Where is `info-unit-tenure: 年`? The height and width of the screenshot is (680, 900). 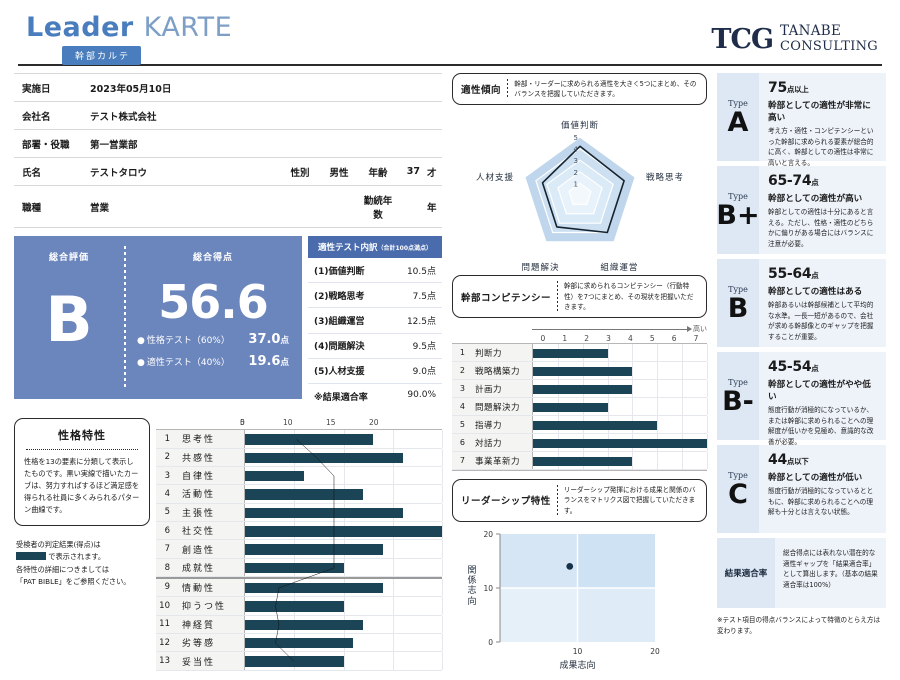
info-unit-tenure: 年 is located at coordinates (432, 208).